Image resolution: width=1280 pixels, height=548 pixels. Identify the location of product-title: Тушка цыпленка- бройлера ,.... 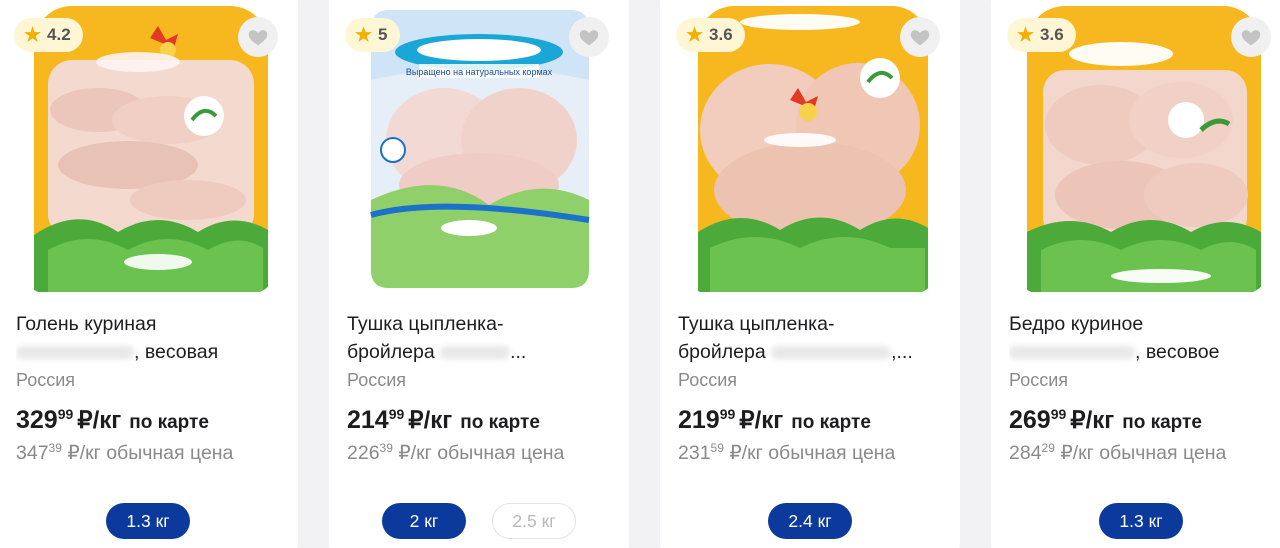
(803, 338).